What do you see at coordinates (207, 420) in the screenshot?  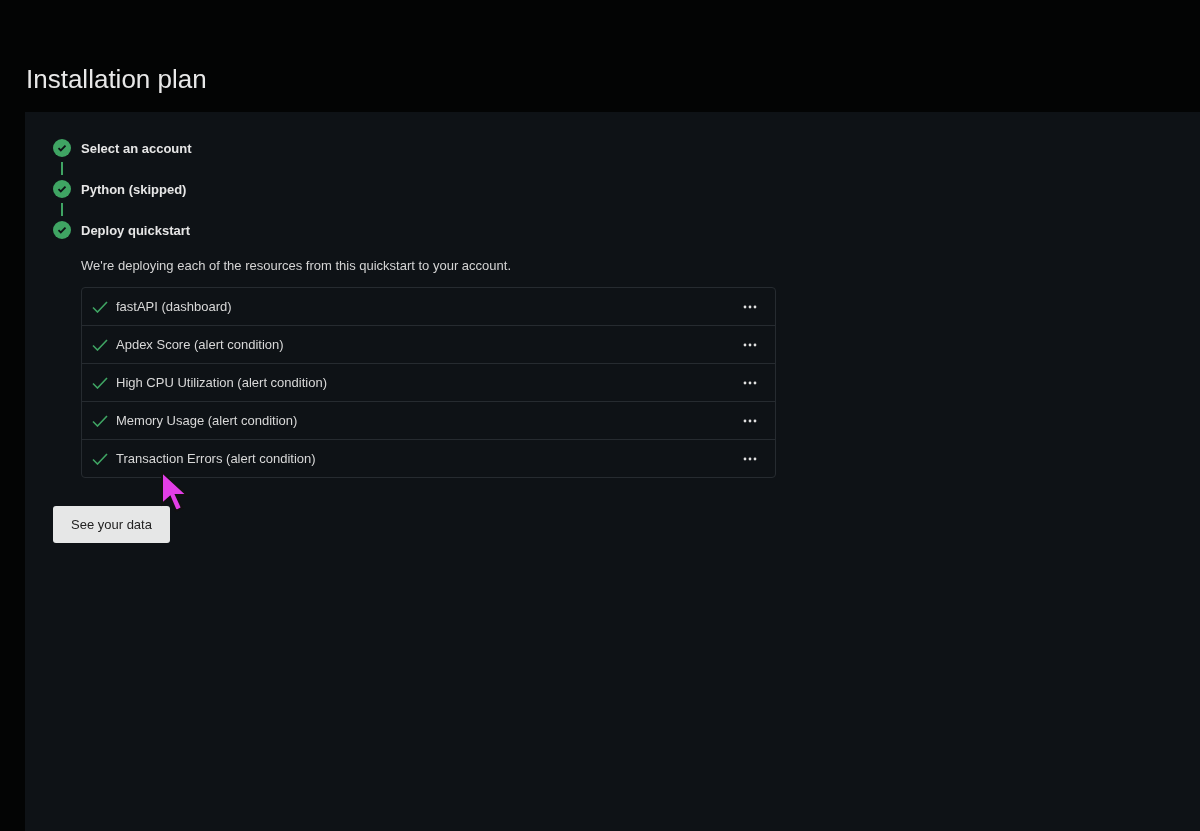 I see `resource-label: Memory Usage (alert condition)` at bounding box center [207, 420].